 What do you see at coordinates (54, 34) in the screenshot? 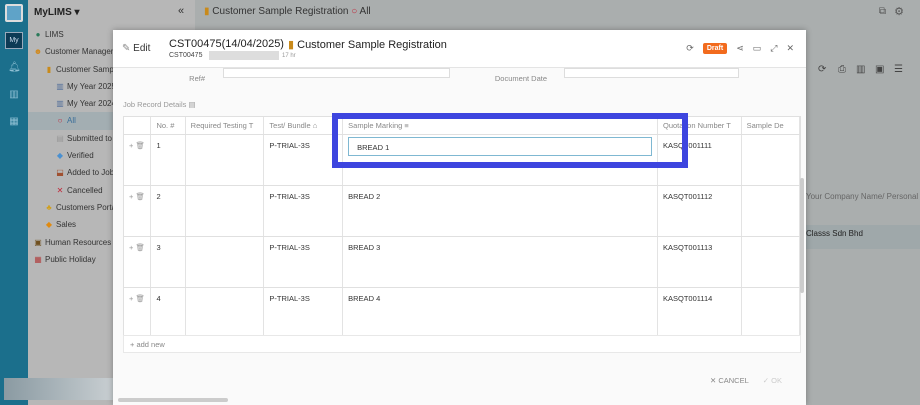
I see `sidebar-item-label: LIMS` at bounding box center [54, 34].